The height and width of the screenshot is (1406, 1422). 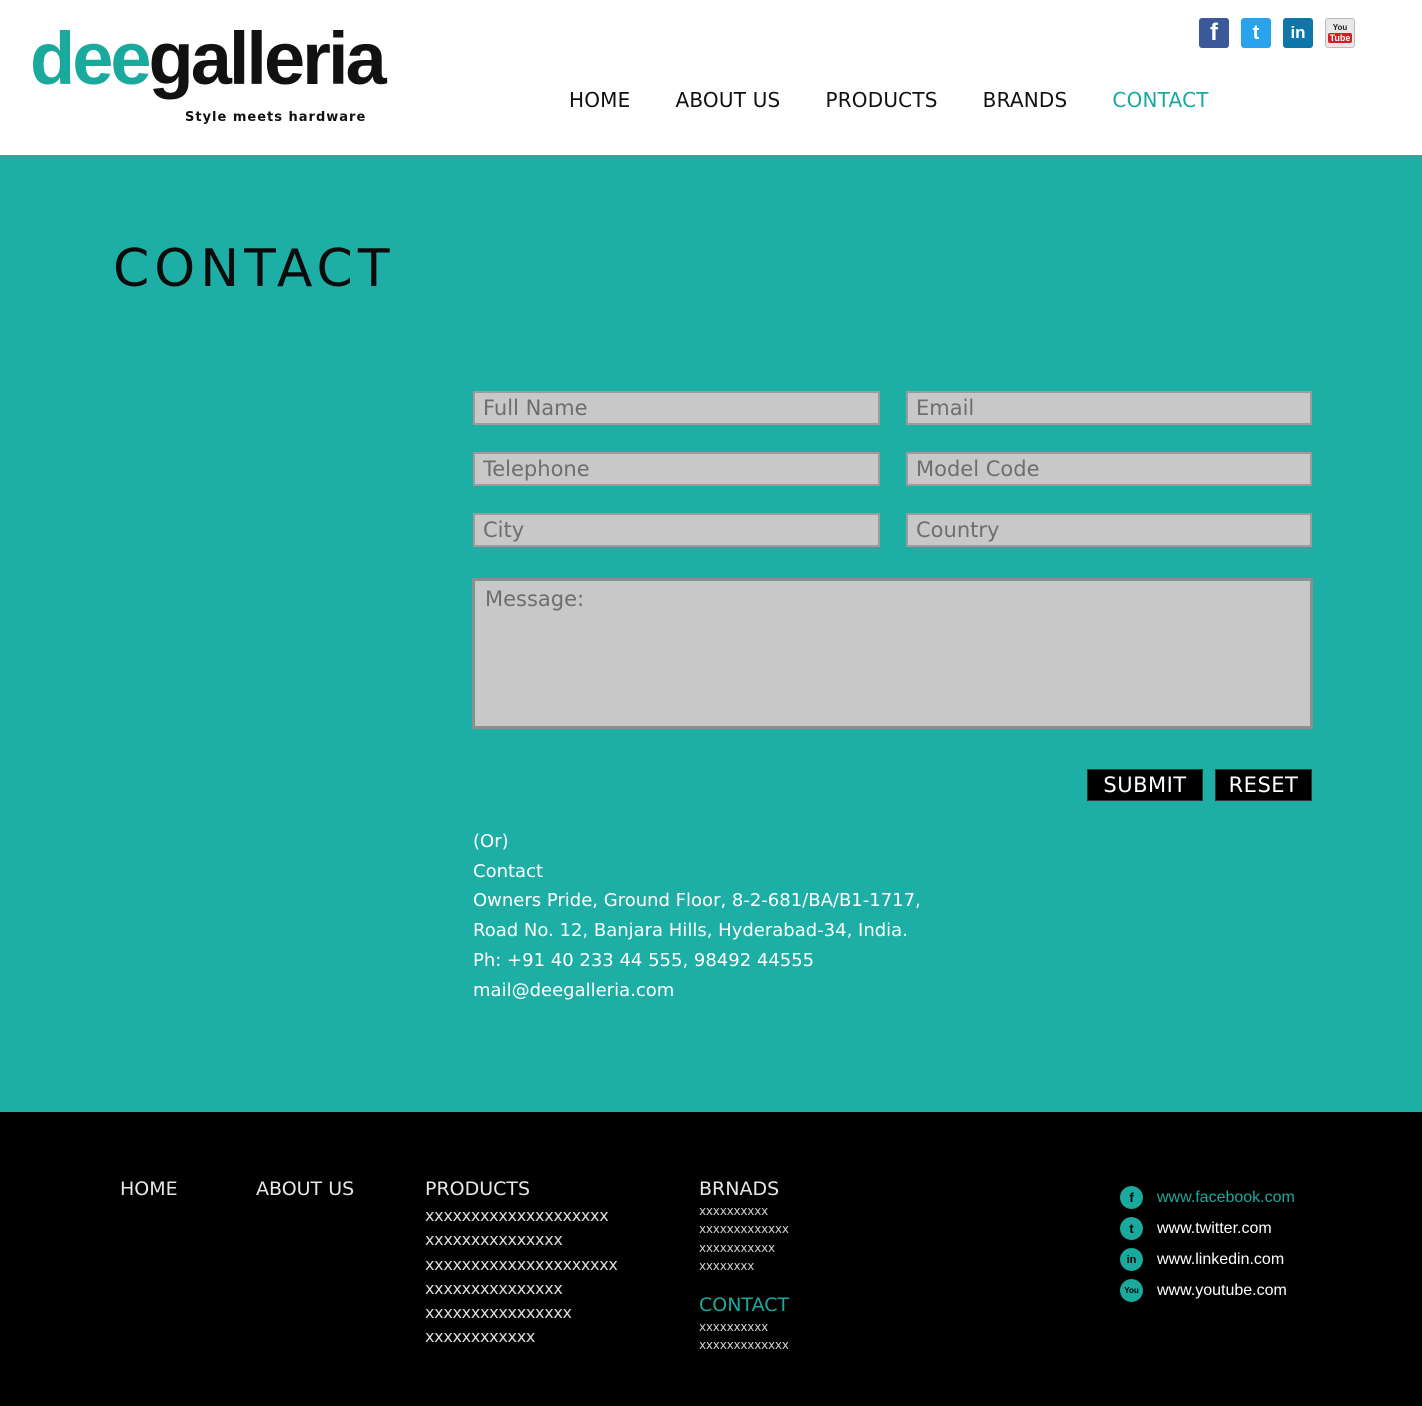 I want to click on nav-home: HOME, so click(x=599, y=100).